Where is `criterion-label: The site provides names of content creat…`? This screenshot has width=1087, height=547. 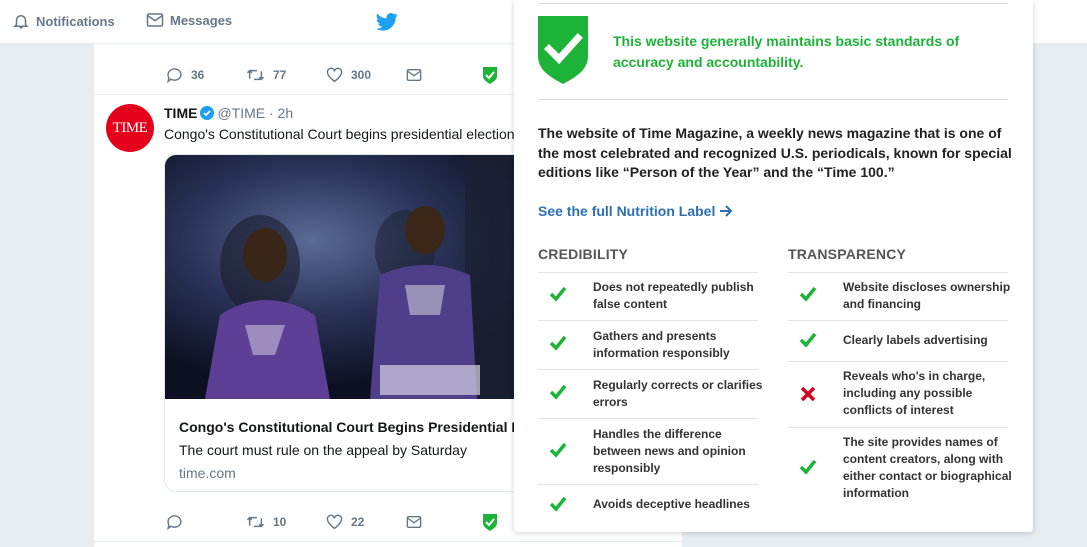 criterion-label: The site provides names of content creat… is located at coordinates (927, 467).